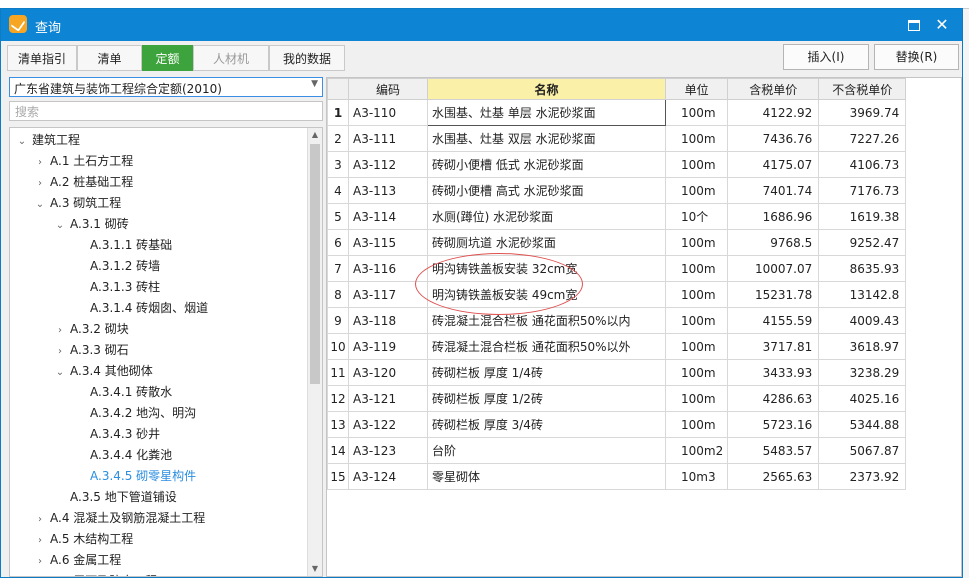 Image resolution: width=969 pixels, height=578 pixels. Describe the element at coordinates (91, 350) in the screenshot. I see `tree-item: › A.3.3 砌石` at that location.